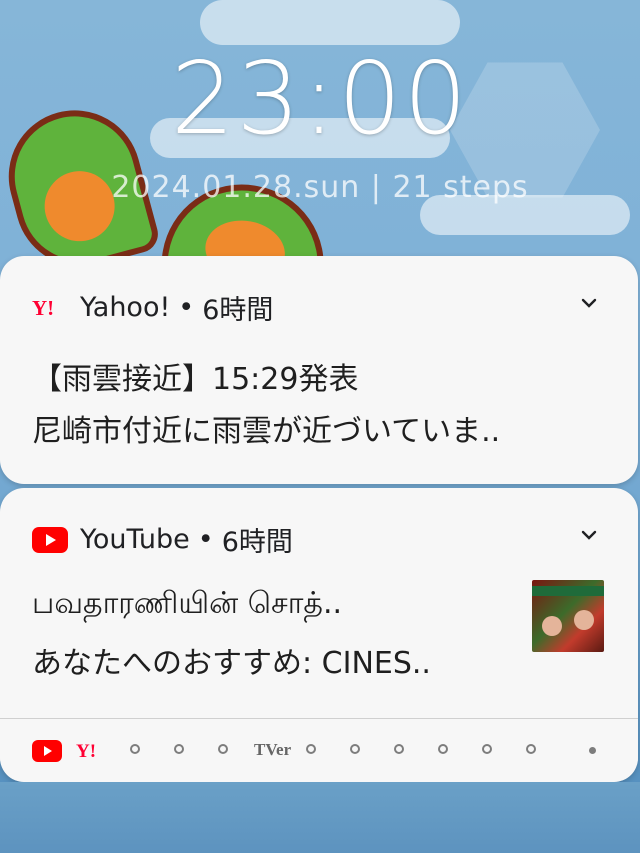 Image resolution: width=640 pixels, height=853 pixels. I want to click on tver-icon: TVer, so click(272, 750).